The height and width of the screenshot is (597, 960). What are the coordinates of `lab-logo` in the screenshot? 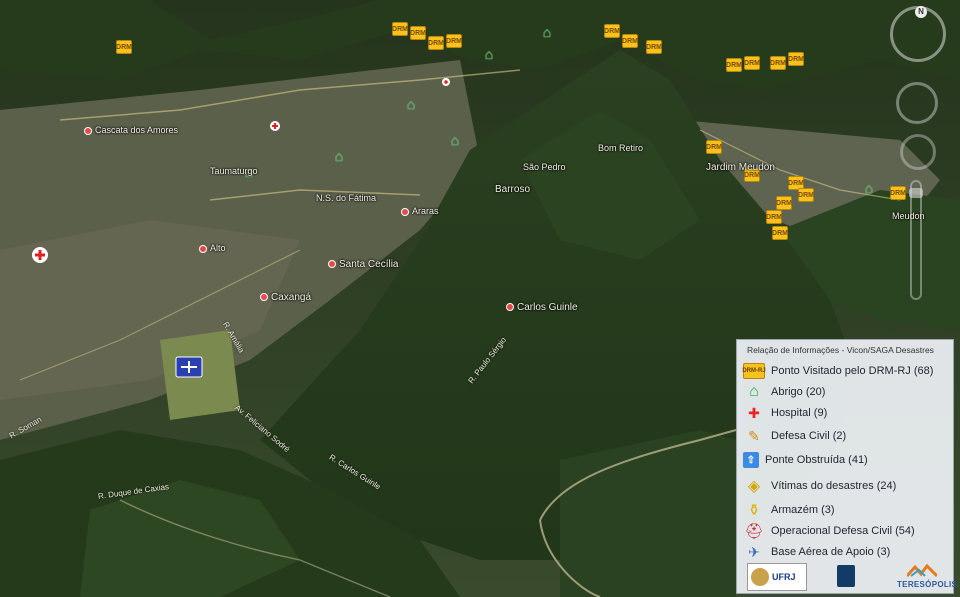 It's located at (846, 576).